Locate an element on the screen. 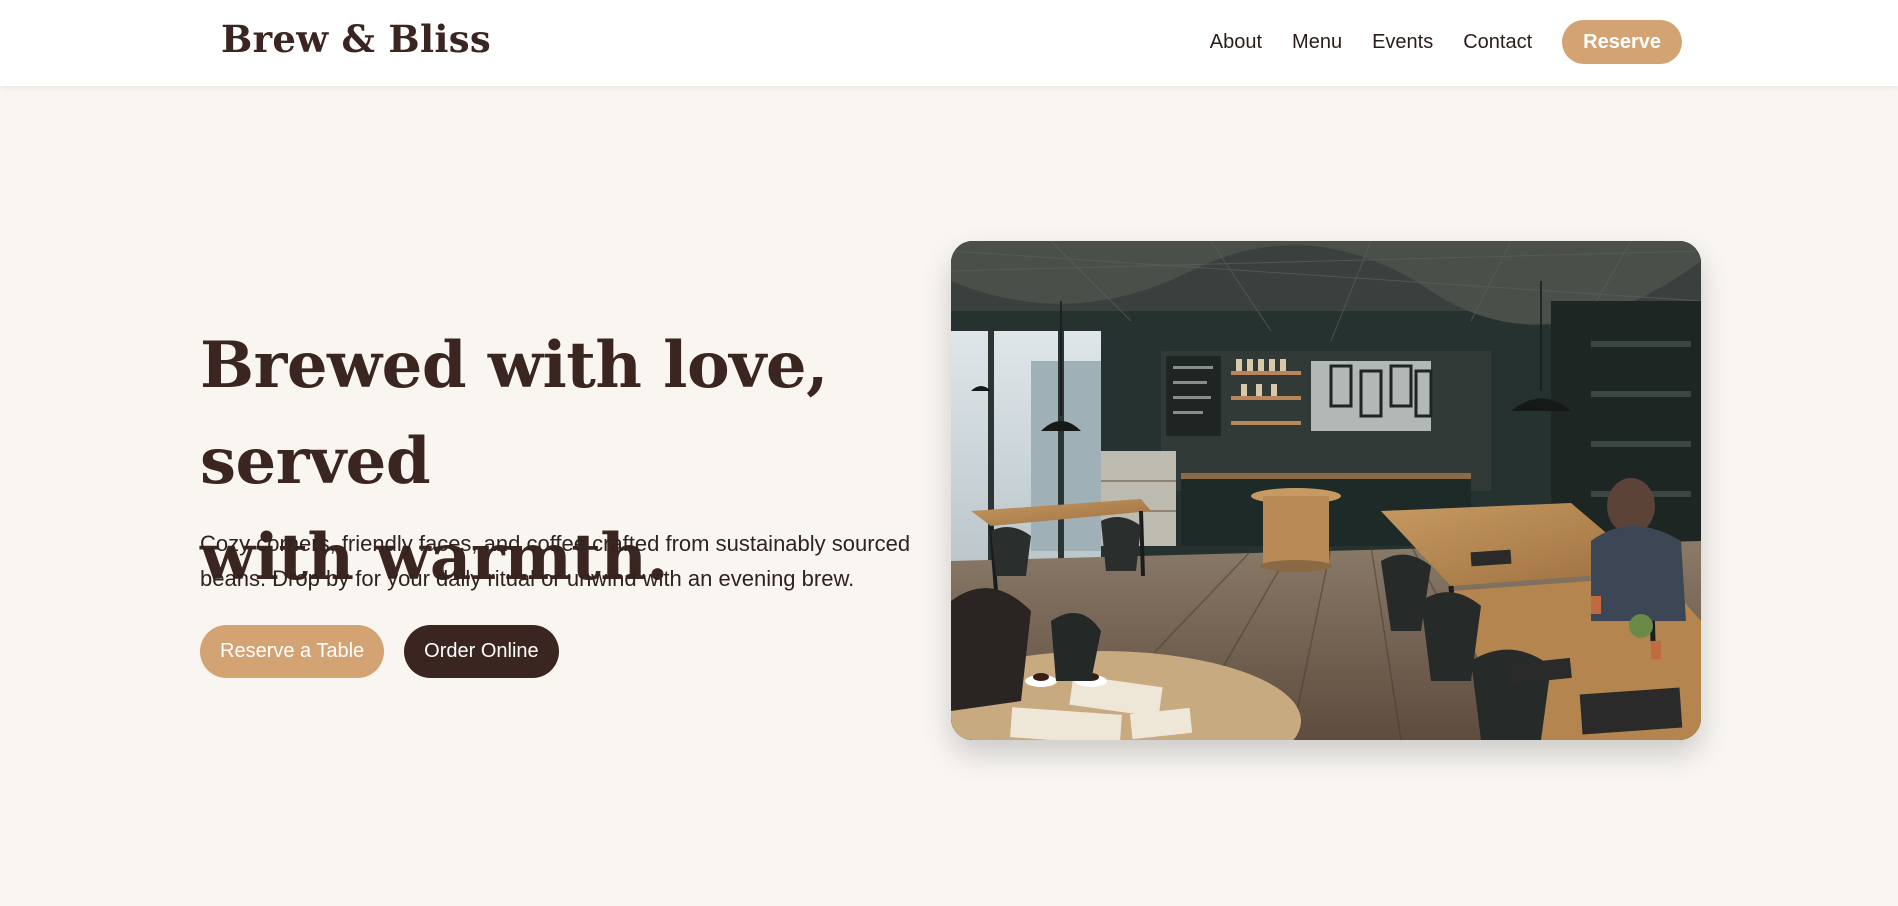 The width and height of the screenshot is (1898, 906). hero-title-line-1: Brewed with love, served is located at coordinates (514, 413).